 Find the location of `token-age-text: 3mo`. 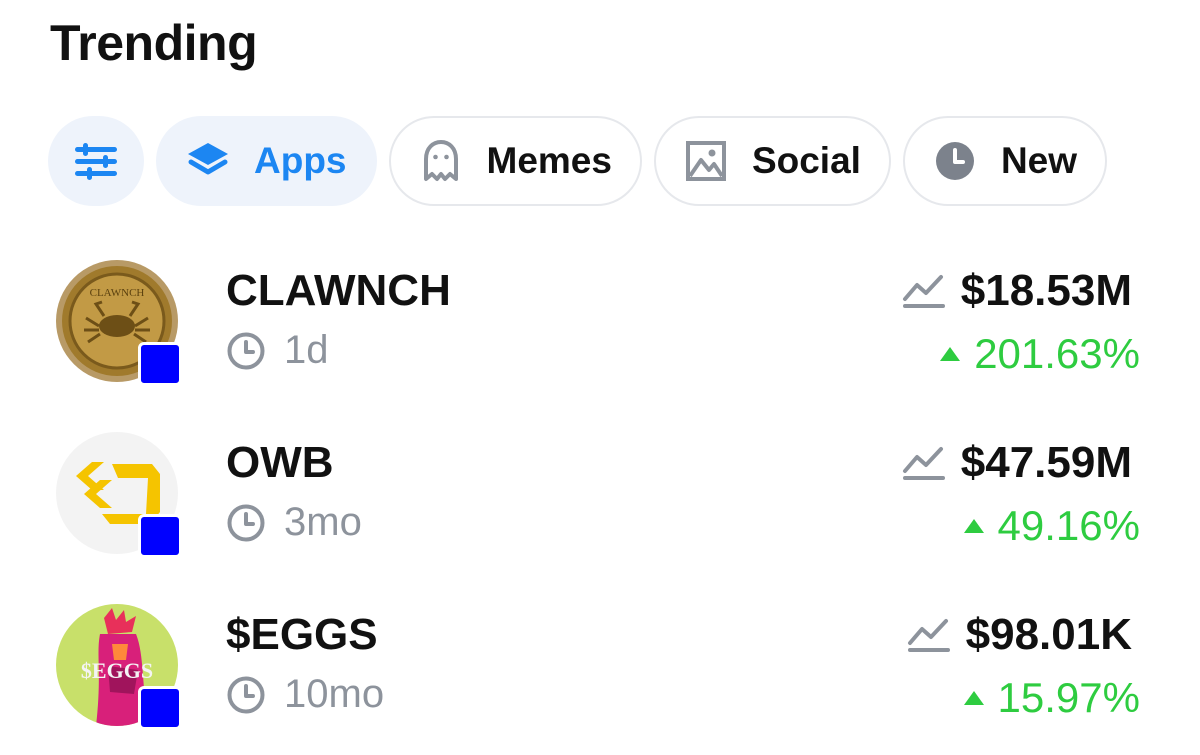

token-age-text: 3mo is located at coordinates (323, 522).